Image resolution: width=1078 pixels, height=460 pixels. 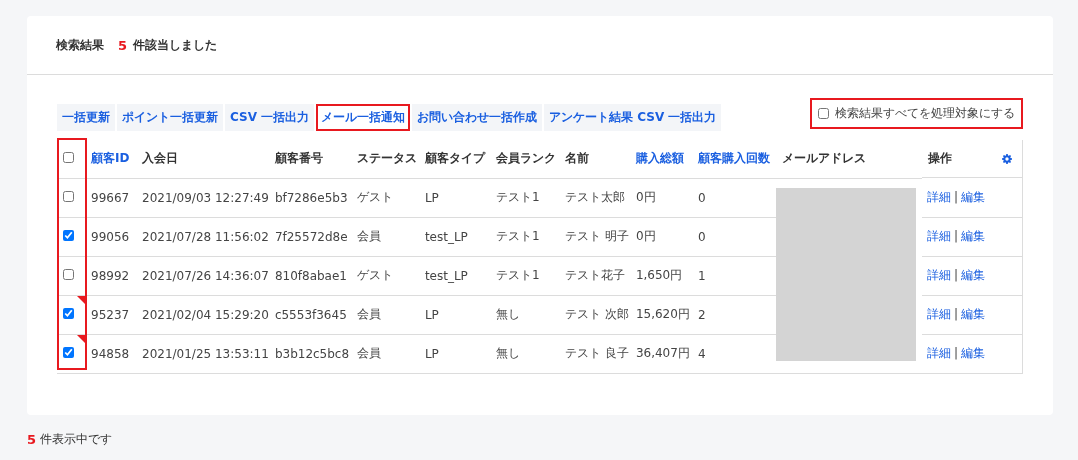 I want to click on column-header: 名前, so click(x=594, y=159).